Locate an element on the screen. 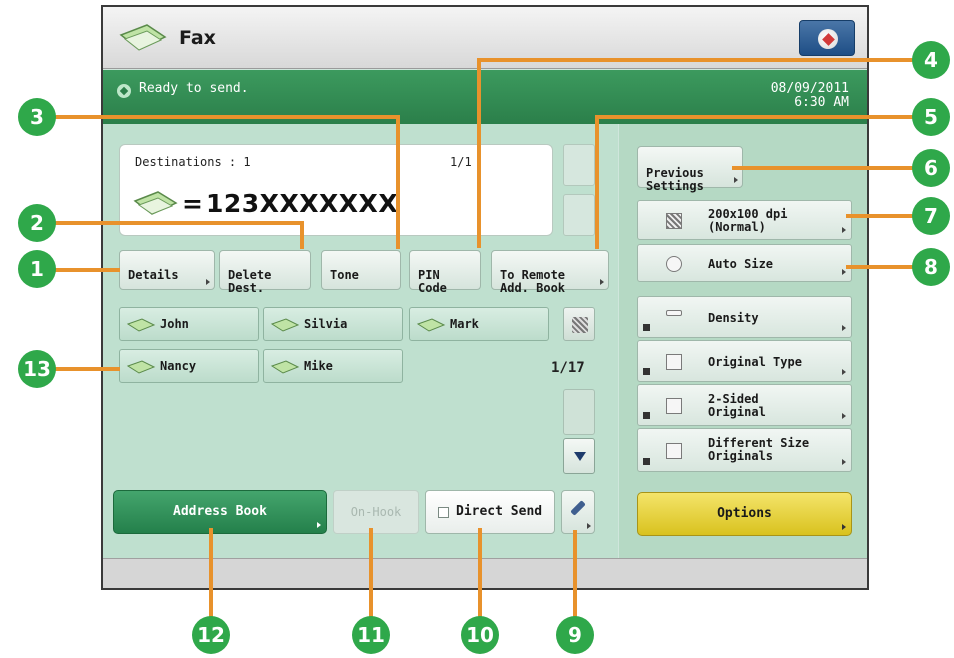  delete-dest-button: Delete Dest. is located at coordinates (265, 272).